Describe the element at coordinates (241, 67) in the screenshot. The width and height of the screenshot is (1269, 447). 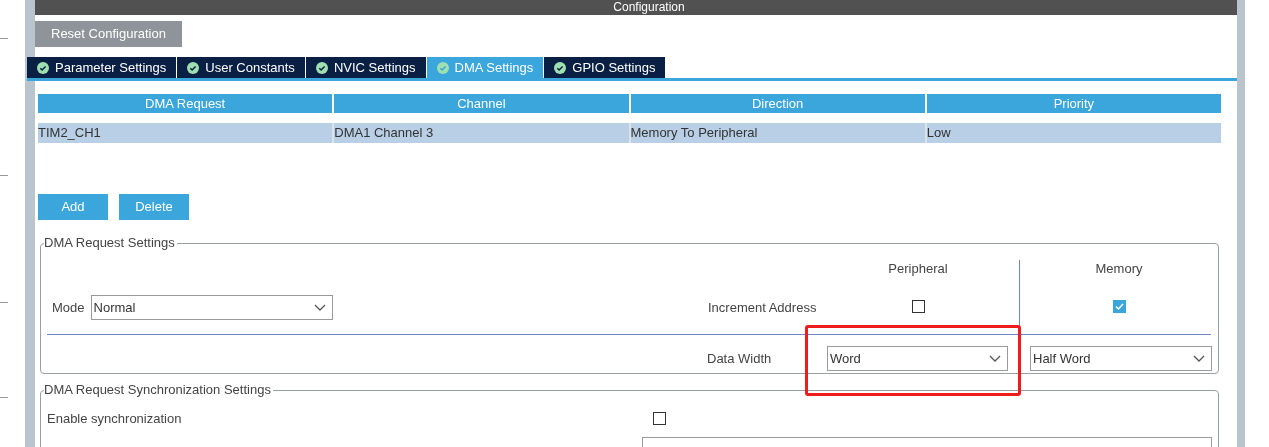
I see `tab: User Constants` at that location.